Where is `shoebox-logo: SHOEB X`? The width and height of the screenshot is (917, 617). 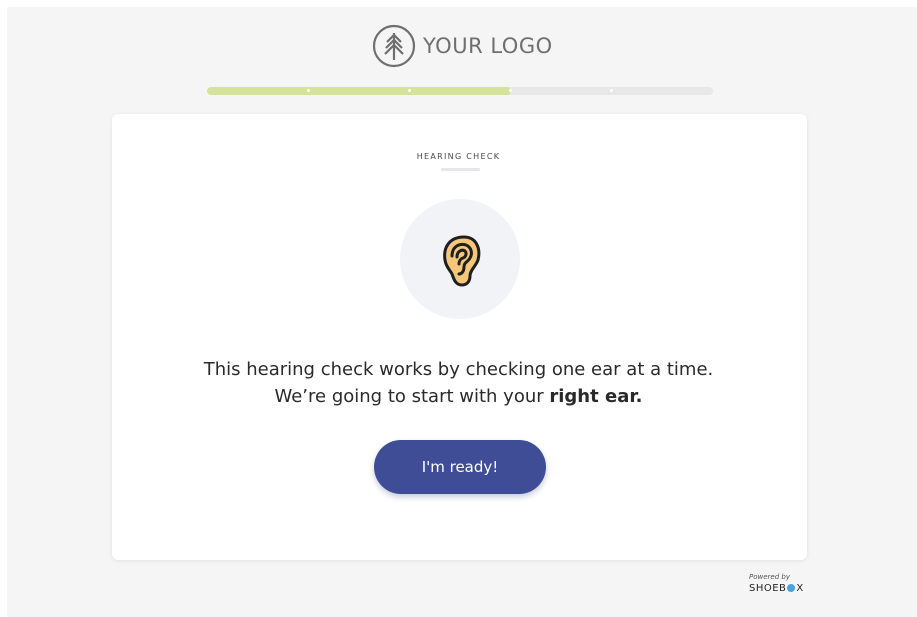
shoebox-logo: SHOEB X is located at coordinates (776, 588).